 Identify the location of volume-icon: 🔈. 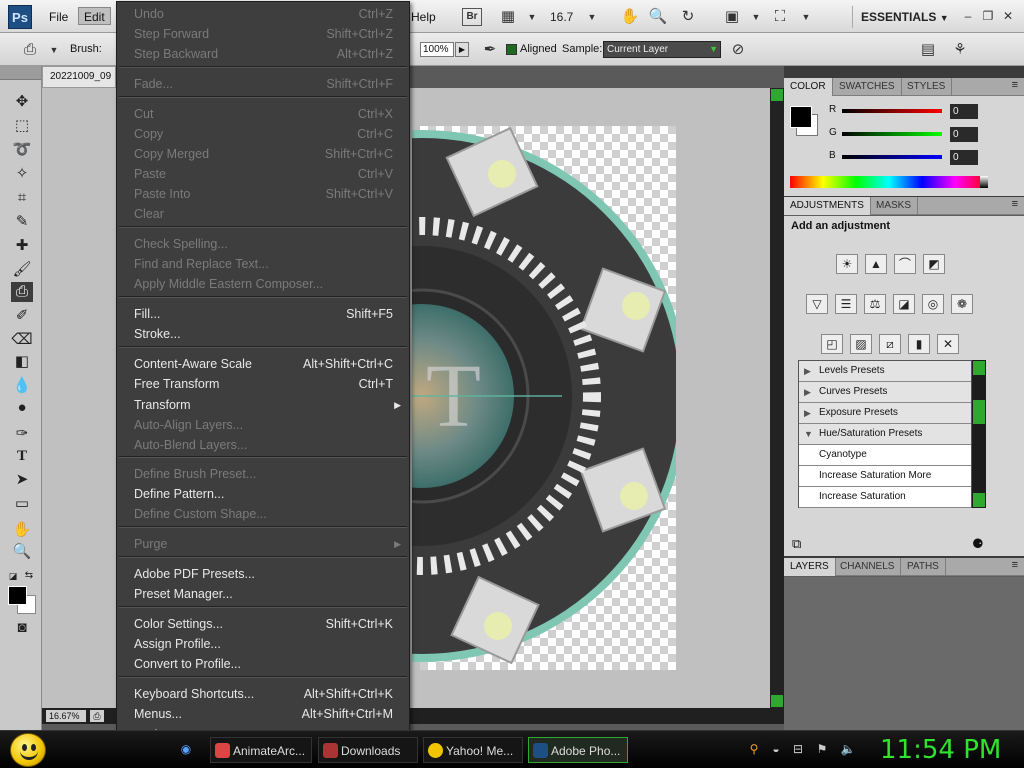
(848, 749).